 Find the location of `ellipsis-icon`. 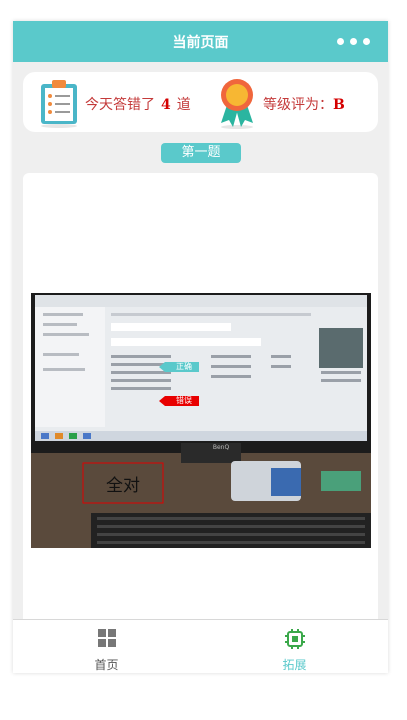

ellipsis-icon is located at coordinates (340, 41).